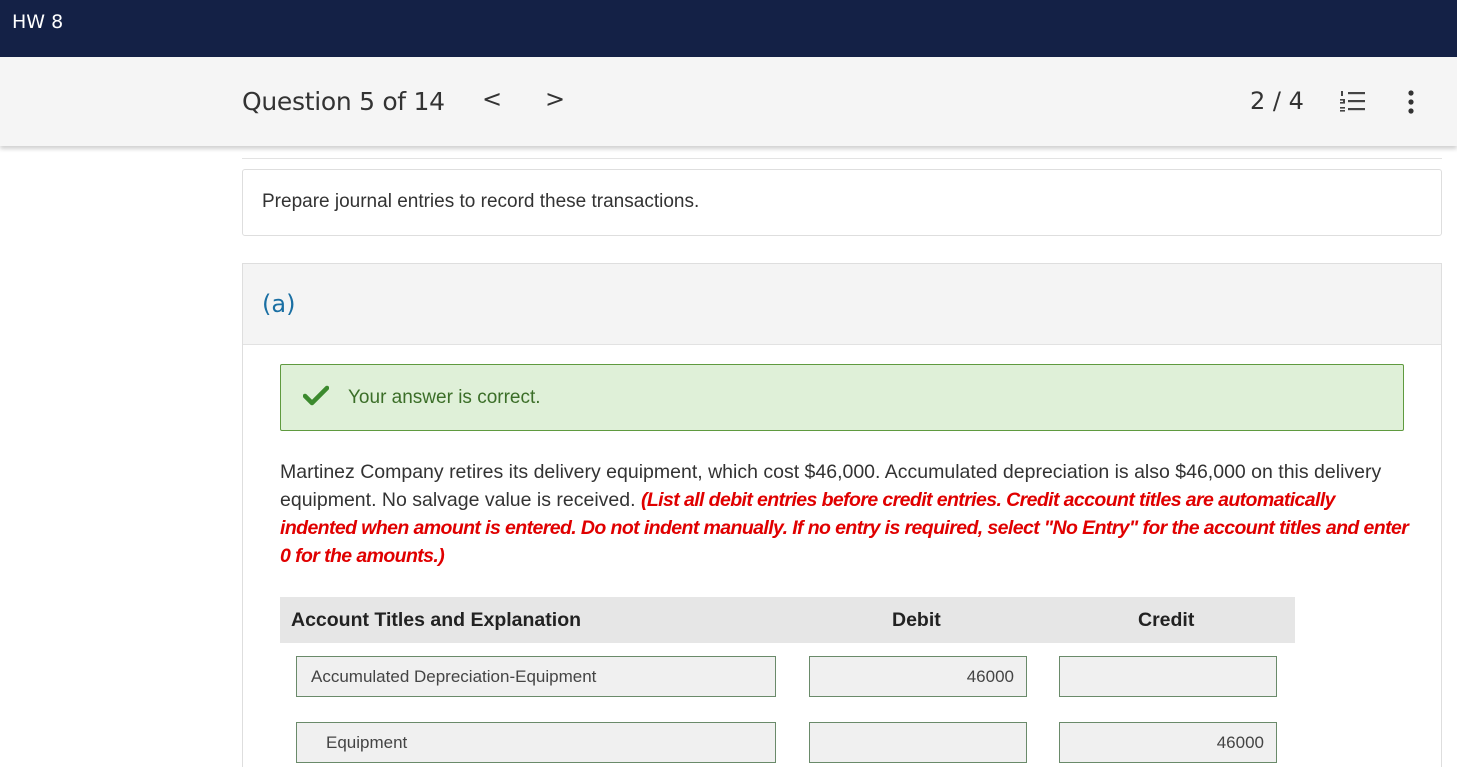 This screenshot has height=767, width=1457. What do you see at coordinates (555, 99) in the screenshot?
I see `chevron-right-icon: >` at bounding box center [555, 99].